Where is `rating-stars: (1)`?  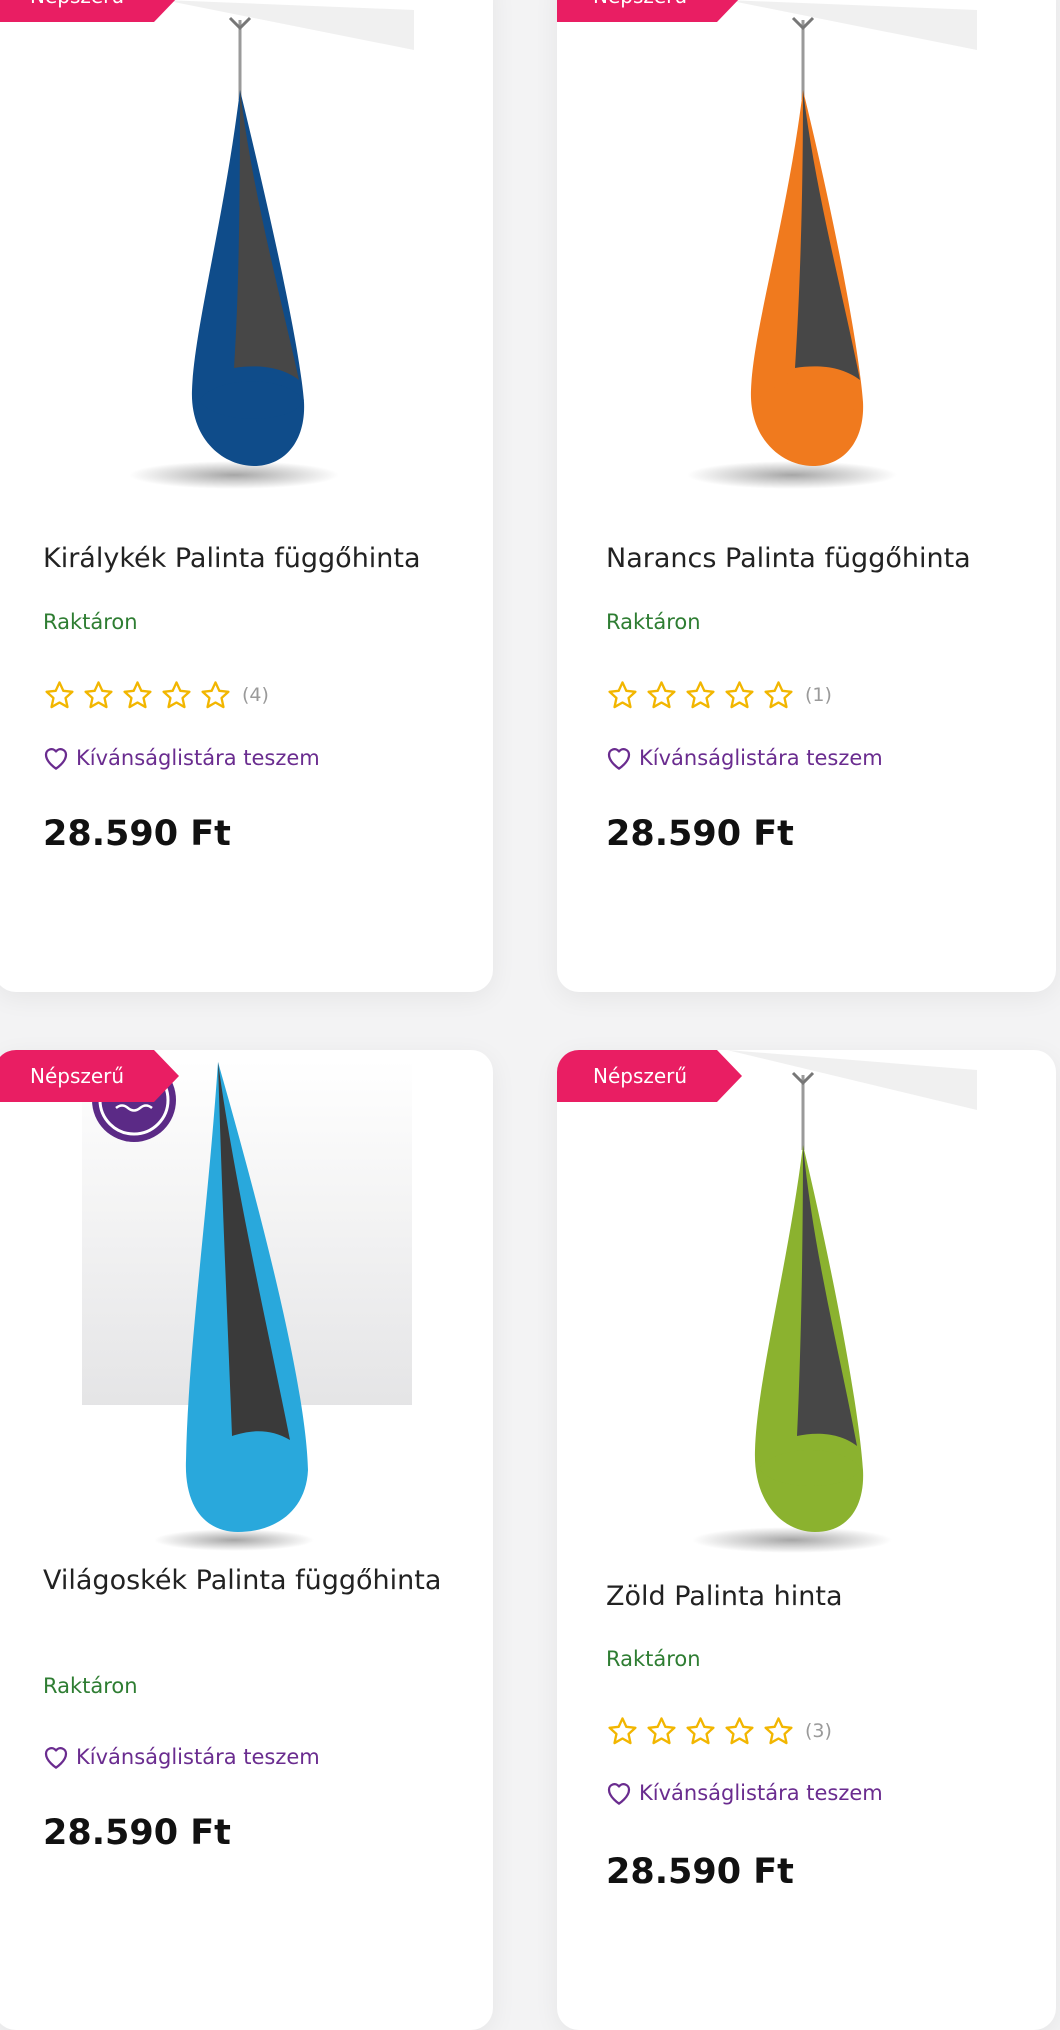
rating-stars: (1) is located at coordinates (719, 695).